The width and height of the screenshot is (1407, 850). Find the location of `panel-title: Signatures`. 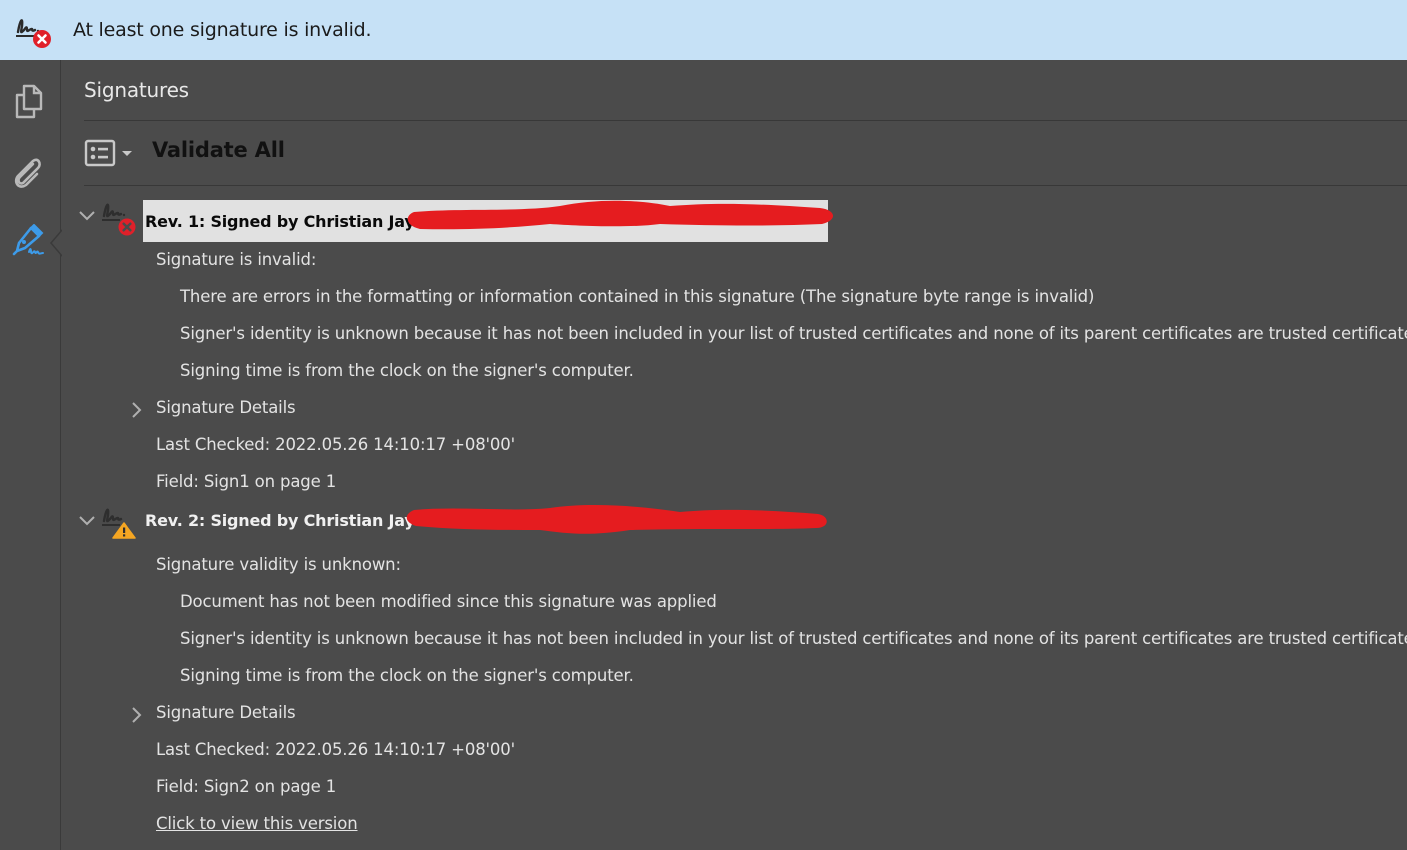

panel-title: Signatures is located at coordinates (136, 90).